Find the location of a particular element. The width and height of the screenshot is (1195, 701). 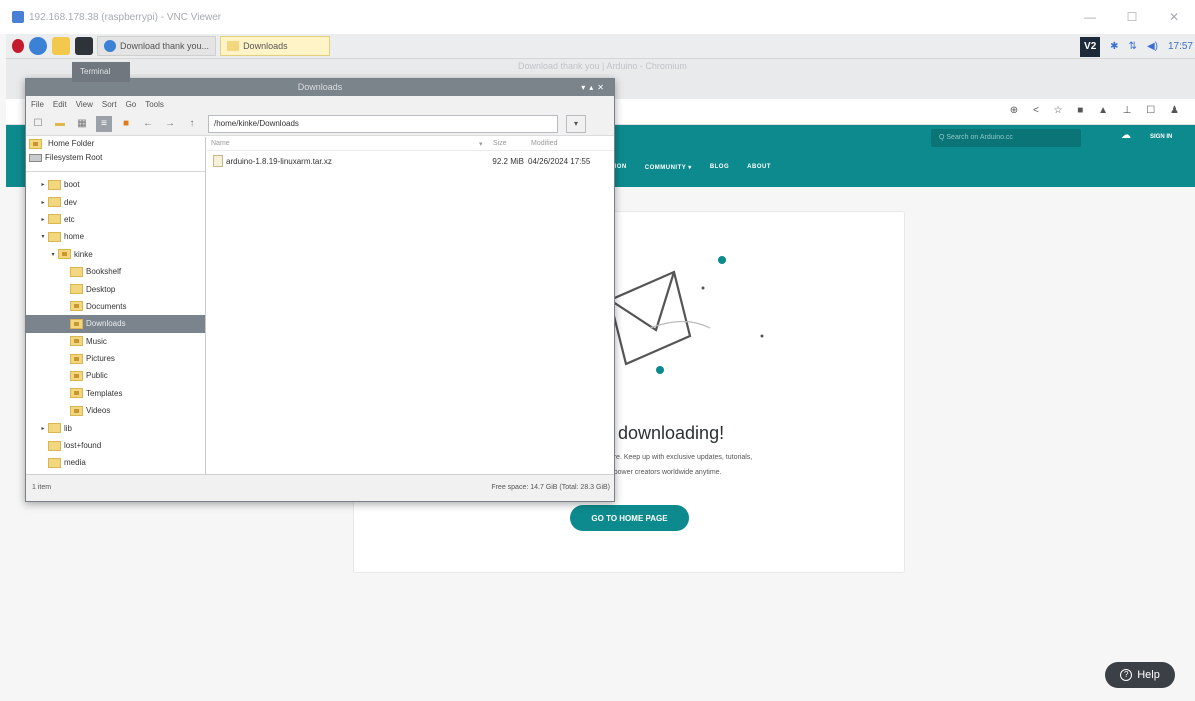

icon-view-icon: ▦ is located at coordinates (82, 124).